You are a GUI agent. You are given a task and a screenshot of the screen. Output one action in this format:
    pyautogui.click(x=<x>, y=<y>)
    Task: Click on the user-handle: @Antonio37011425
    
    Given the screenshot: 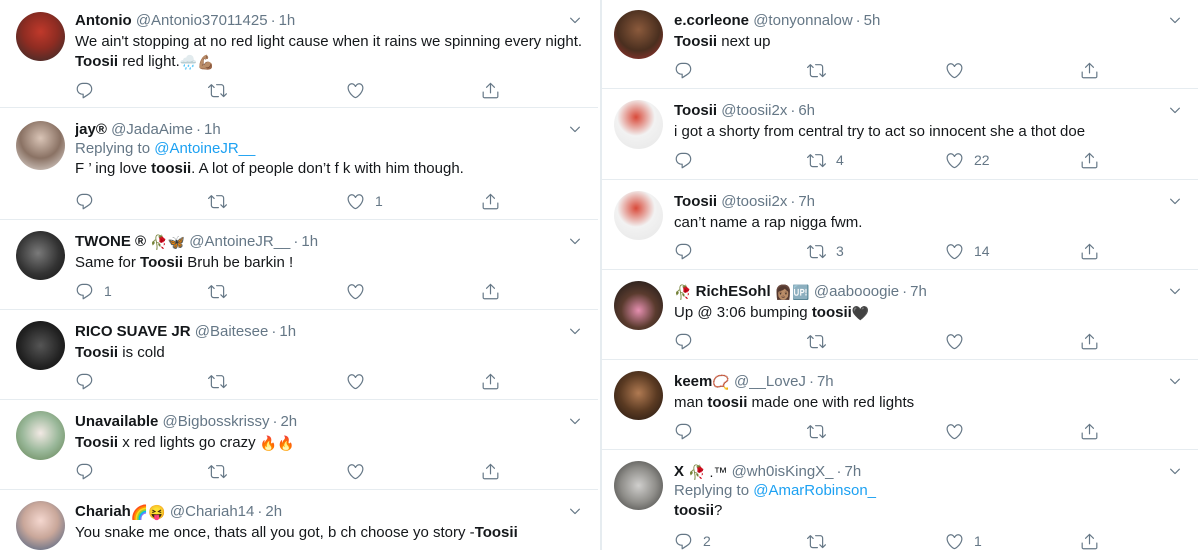 What is the action you would take?
    pyautogui.click(x=202, y=20)
    